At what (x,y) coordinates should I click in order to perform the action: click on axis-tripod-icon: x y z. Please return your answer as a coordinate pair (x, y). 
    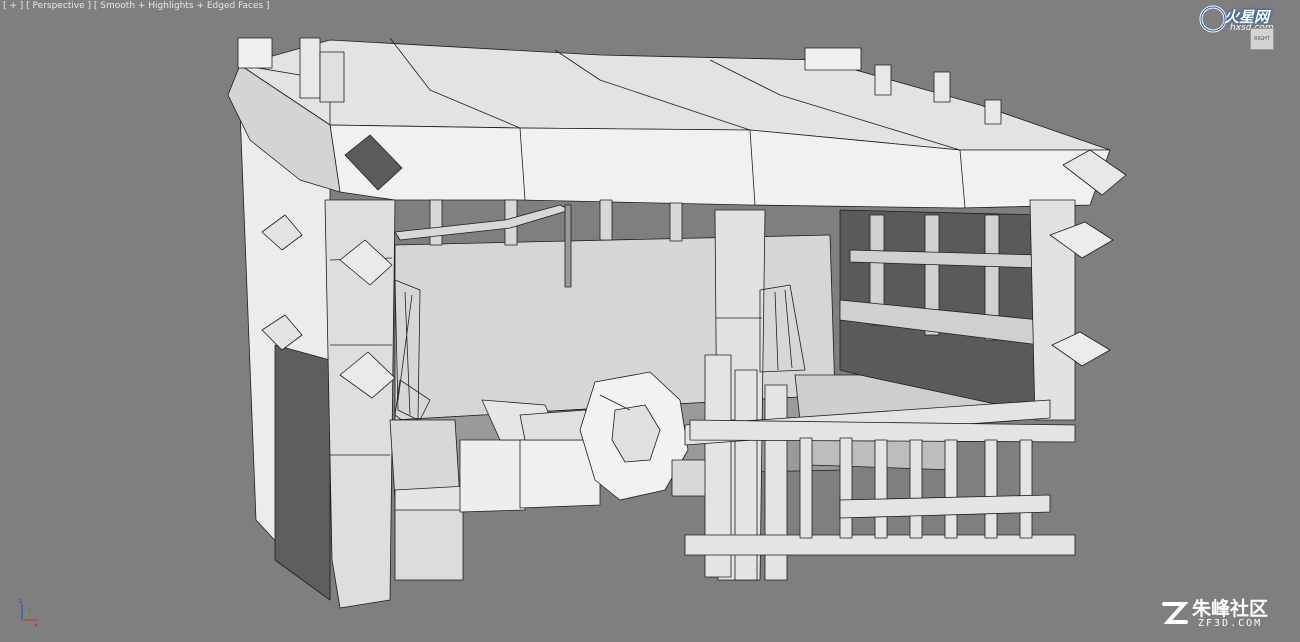
    Looking at the image, I should click on (28, 613).